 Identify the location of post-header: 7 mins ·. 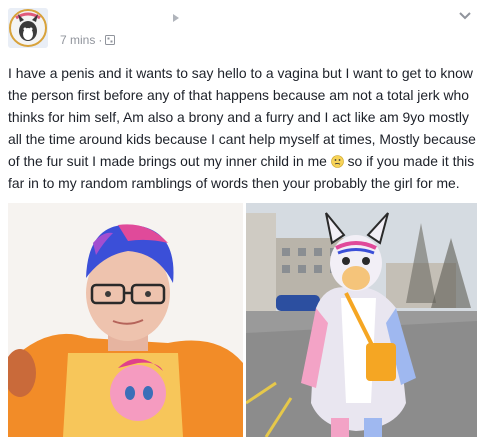
(243, 29).